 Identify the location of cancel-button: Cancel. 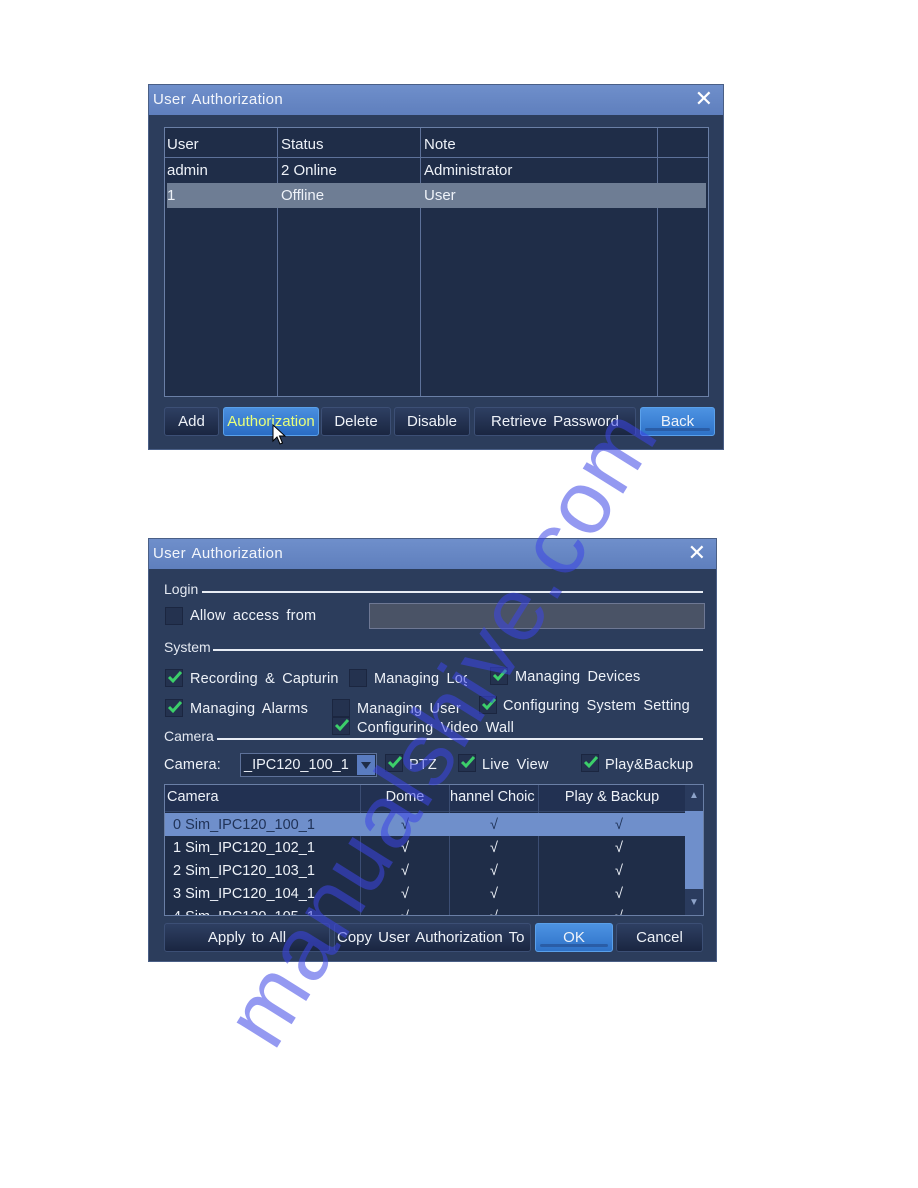
(659, 937).